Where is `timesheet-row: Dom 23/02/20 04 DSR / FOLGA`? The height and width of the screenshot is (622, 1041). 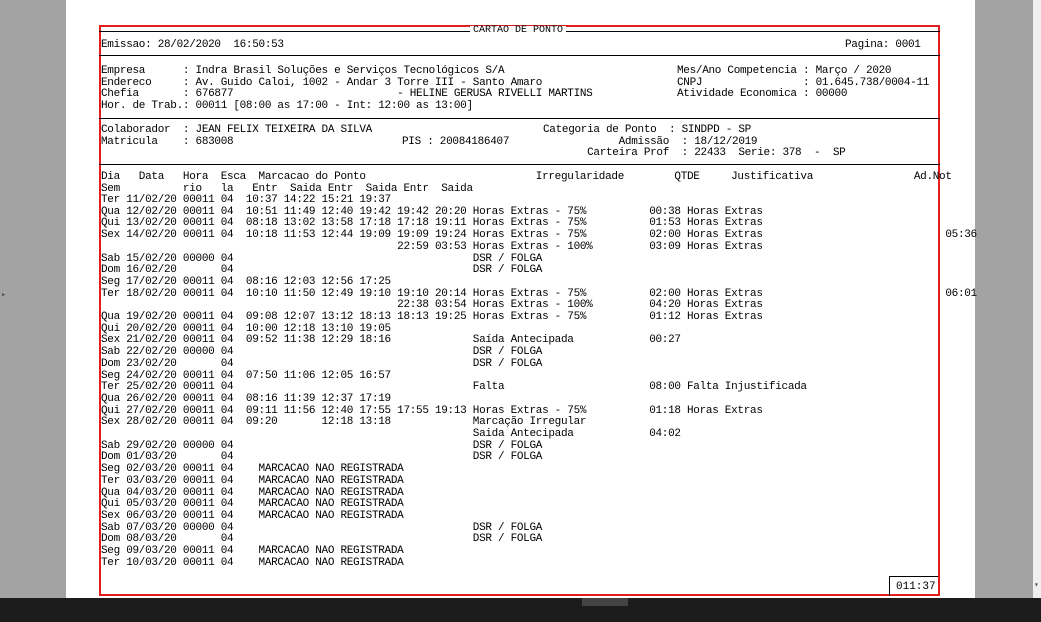
timesheet-row: Dom 23/02/20 04 DSR / FOLGA is located at coordinates (322, 363).